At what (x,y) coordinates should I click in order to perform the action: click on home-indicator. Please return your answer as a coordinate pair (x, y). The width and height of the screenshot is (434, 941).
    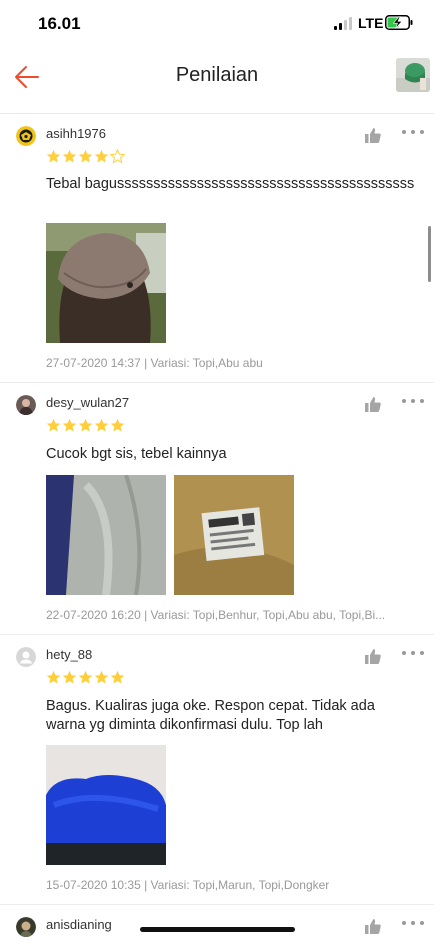
    Looking at the image, I should click on (217, 929).